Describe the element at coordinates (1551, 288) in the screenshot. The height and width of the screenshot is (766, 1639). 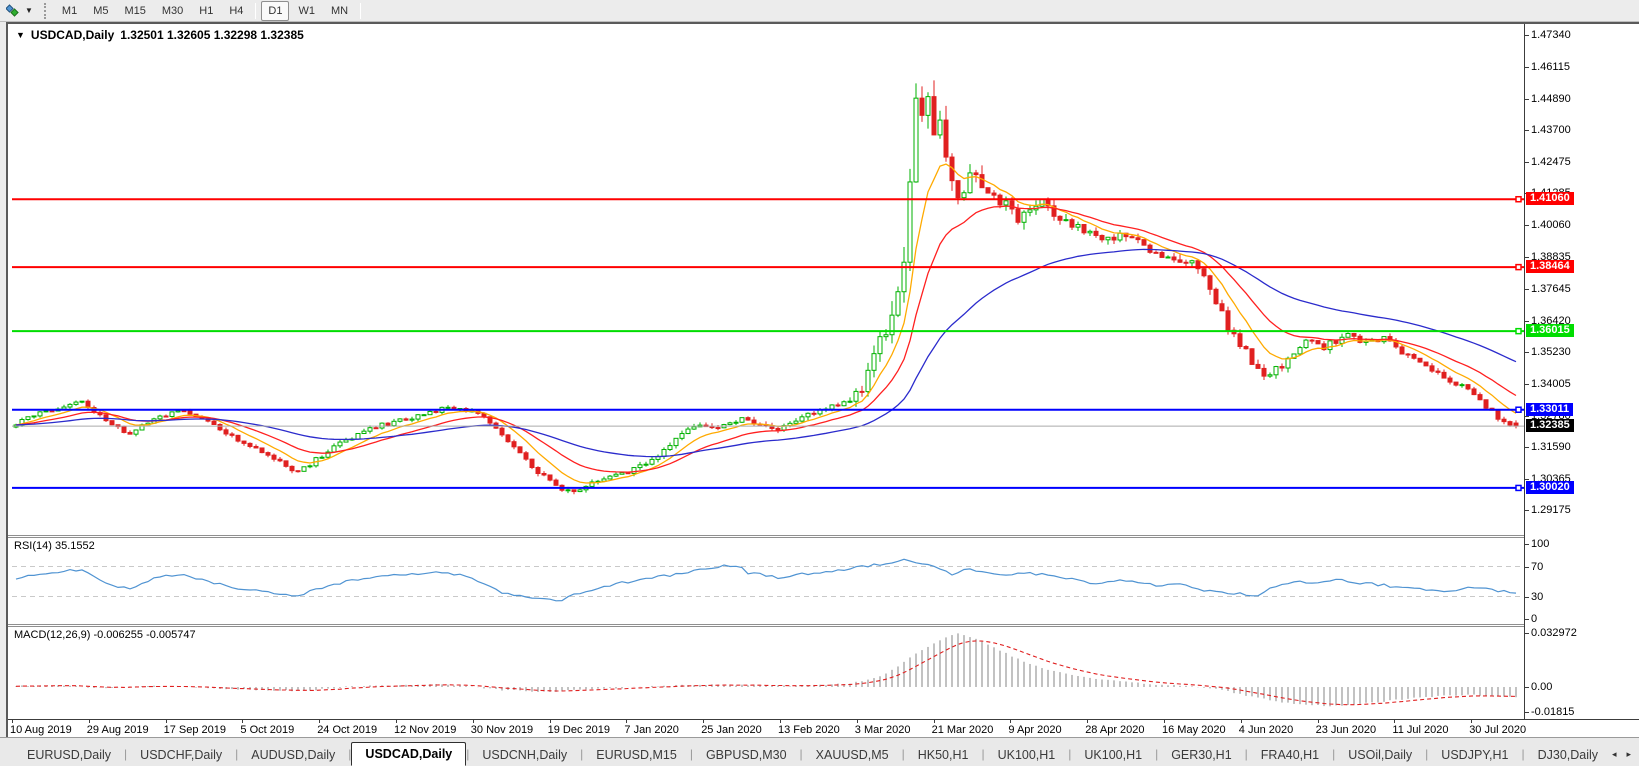
I see `price-tick-label: 1.37645` at that location.